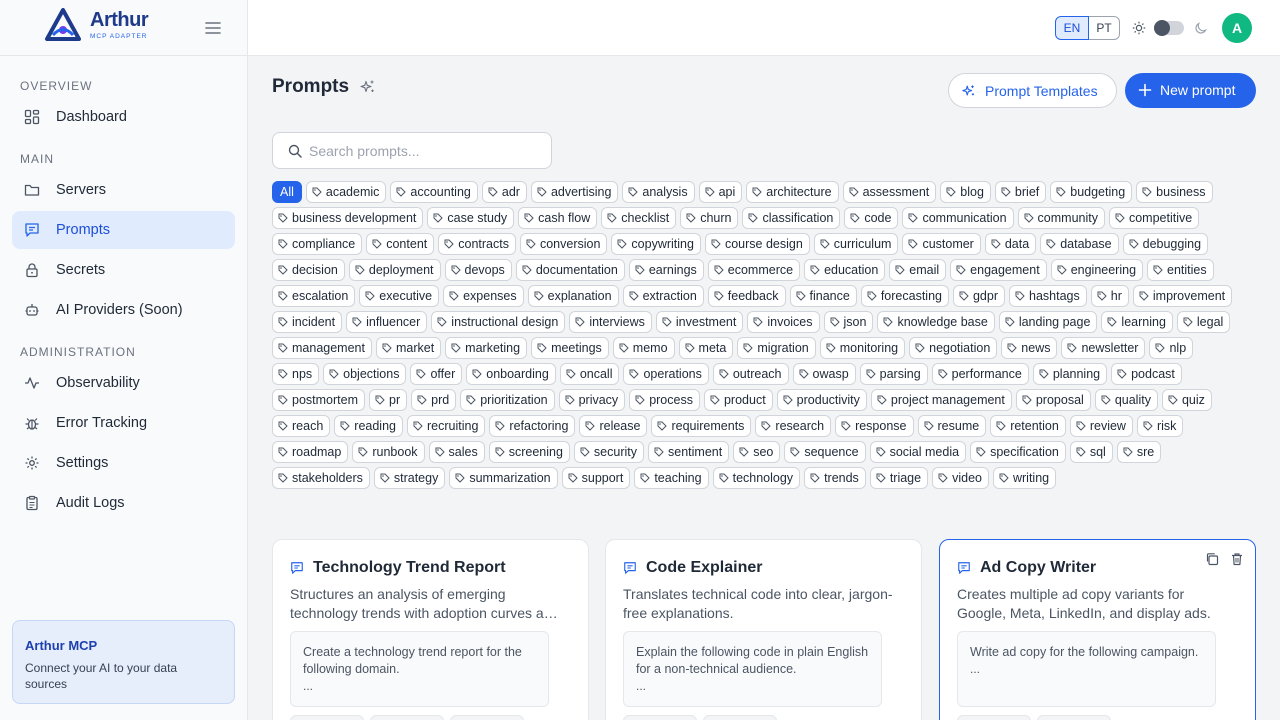  What do you see at coordinates (486, 348) in the screenshot?
I see `tag-chip: marketing` at bounding box center [486, 348].